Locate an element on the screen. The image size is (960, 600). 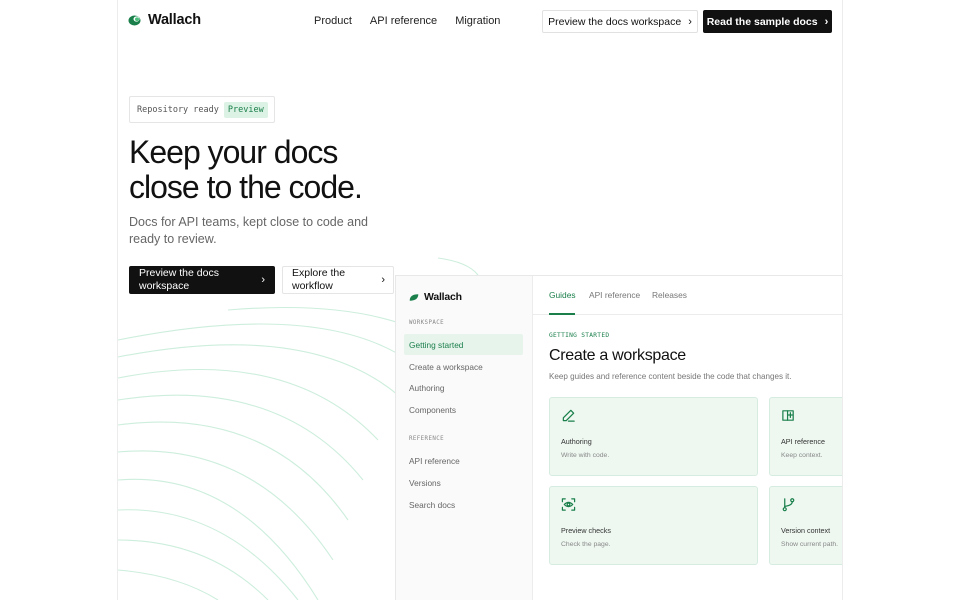
sidebar-item-authoring: Authoring is located at coordinates (463, 387).